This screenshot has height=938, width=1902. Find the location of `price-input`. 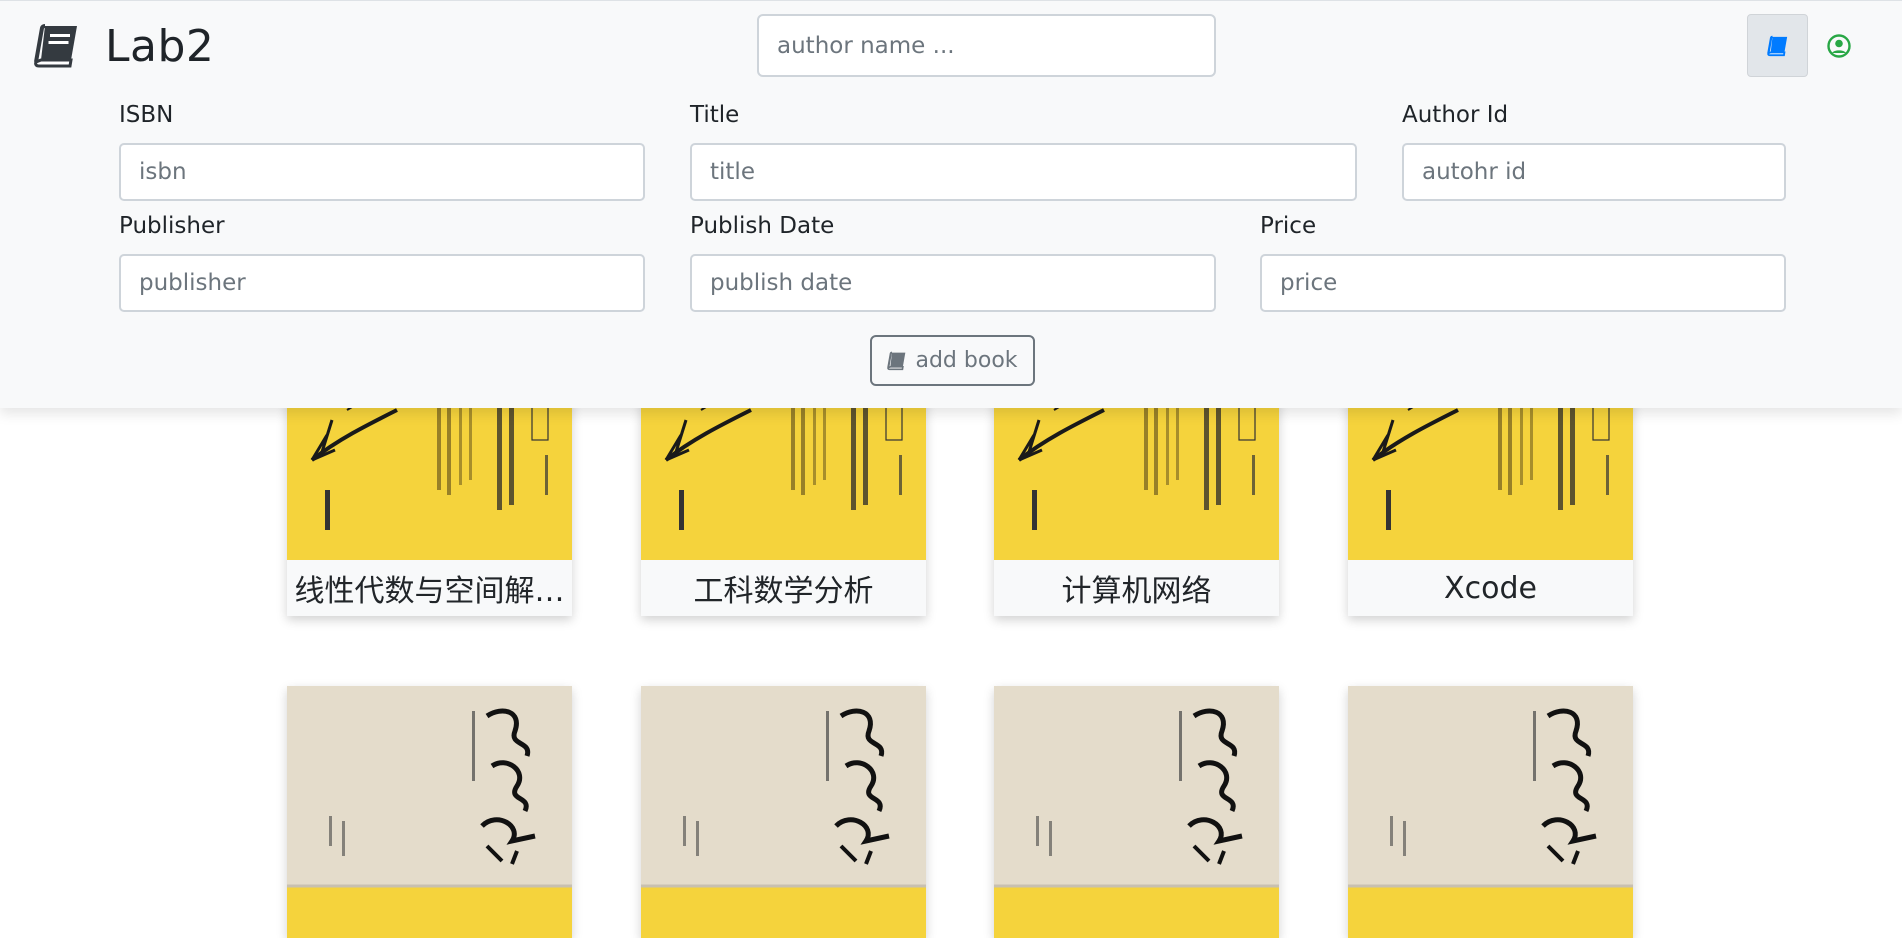

price-input is located at coordinates (1523, 283).